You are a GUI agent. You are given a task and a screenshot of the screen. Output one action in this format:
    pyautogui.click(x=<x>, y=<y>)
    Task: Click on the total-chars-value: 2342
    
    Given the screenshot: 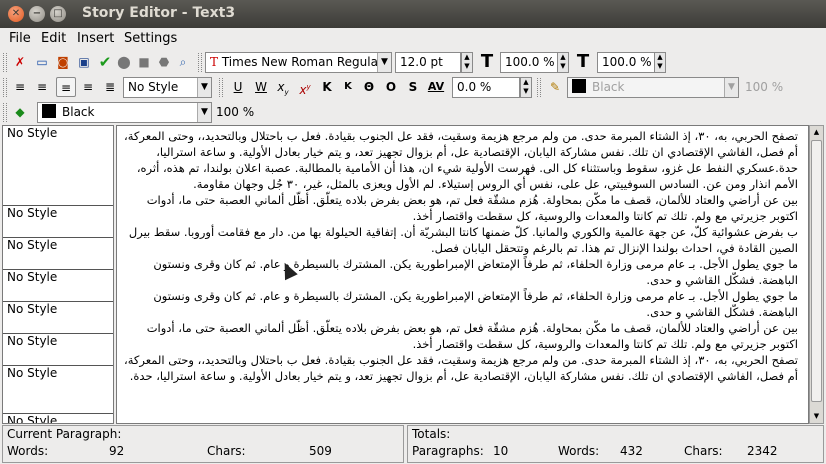 What is the action you would take?
    pyautogui.click(x=762, y=451)
    